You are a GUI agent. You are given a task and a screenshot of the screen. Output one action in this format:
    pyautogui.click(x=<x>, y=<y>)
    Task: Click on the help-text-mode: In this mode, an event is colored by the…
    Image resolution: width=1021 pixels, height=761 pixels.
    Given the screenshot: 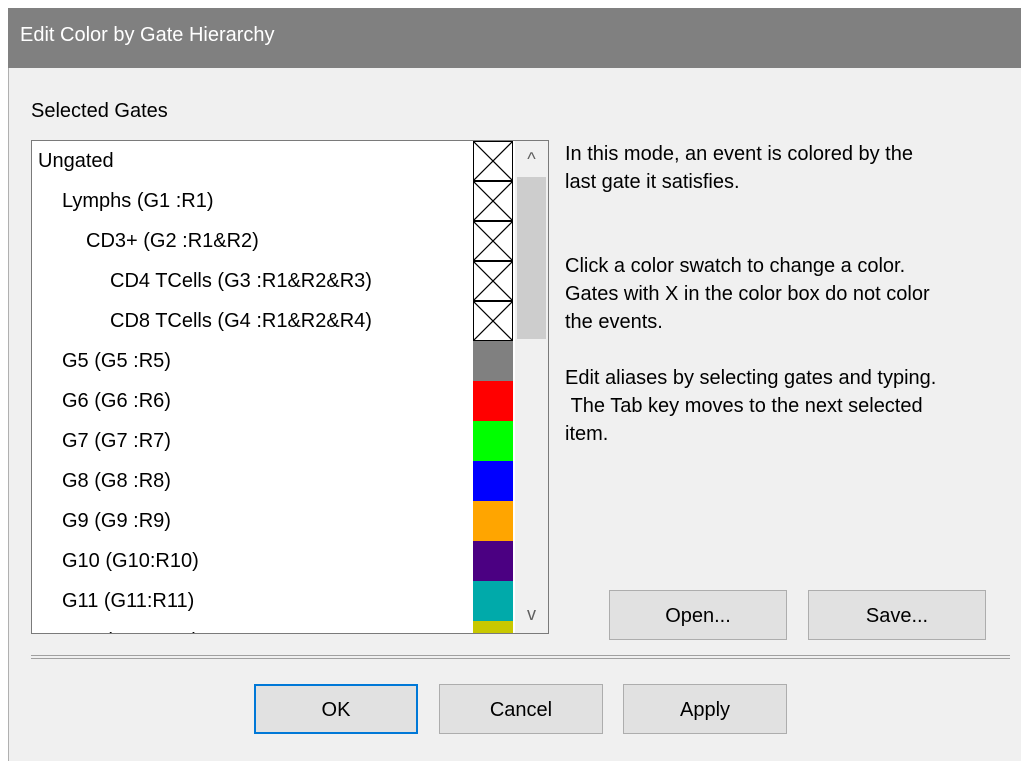 What is the action you would take?
    pyautogui.click(x=739, y=168)
    